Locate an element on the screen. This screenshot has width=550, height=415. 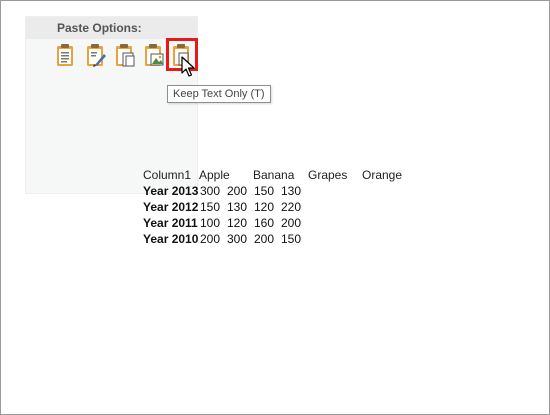
header-cell: Apple is located at coordinates (214, 175).